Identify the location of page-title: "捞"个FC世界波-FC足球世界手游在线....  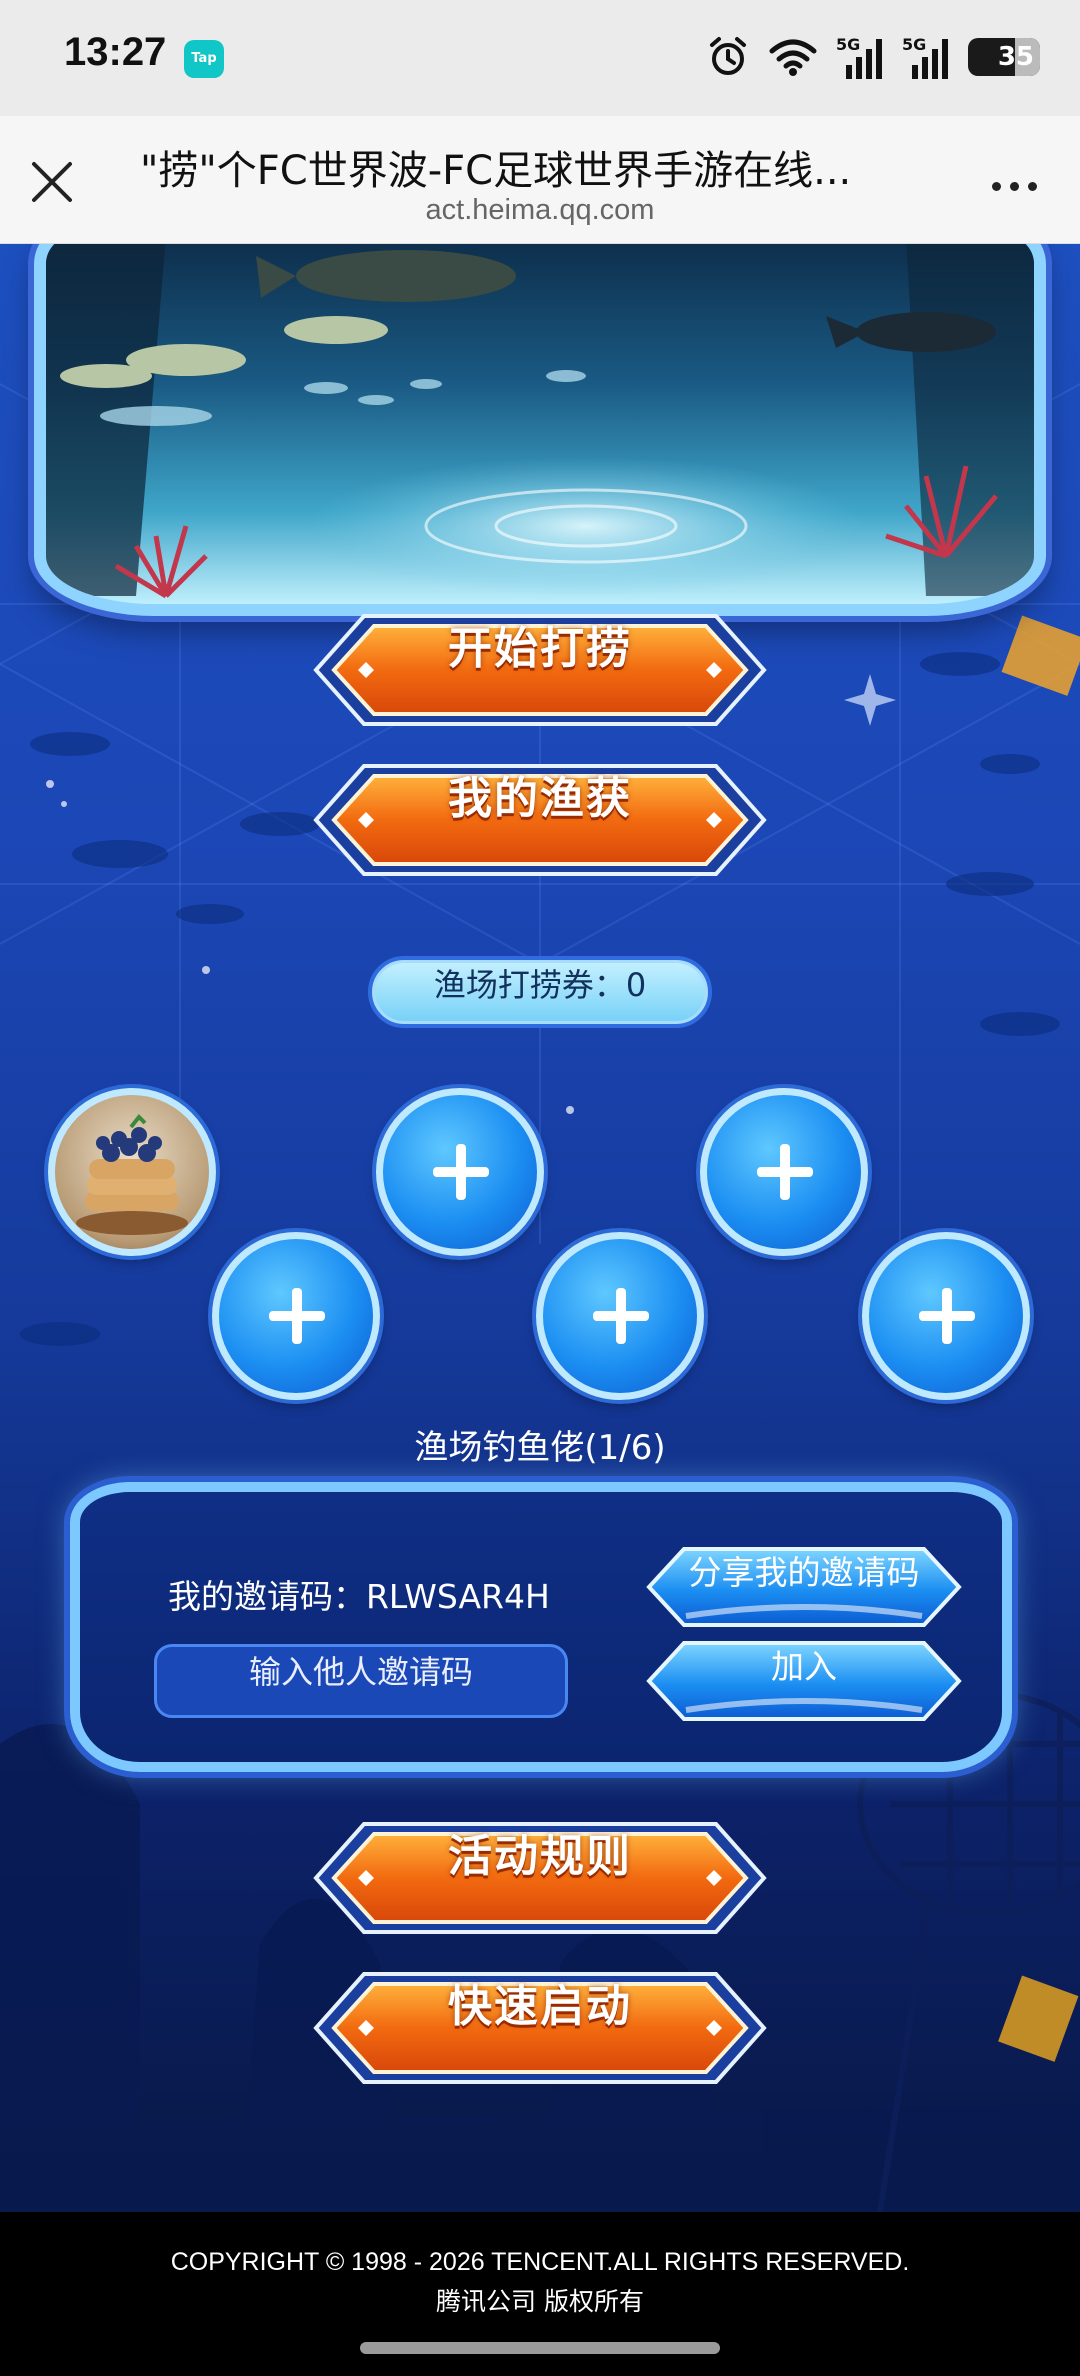
(496, 171).